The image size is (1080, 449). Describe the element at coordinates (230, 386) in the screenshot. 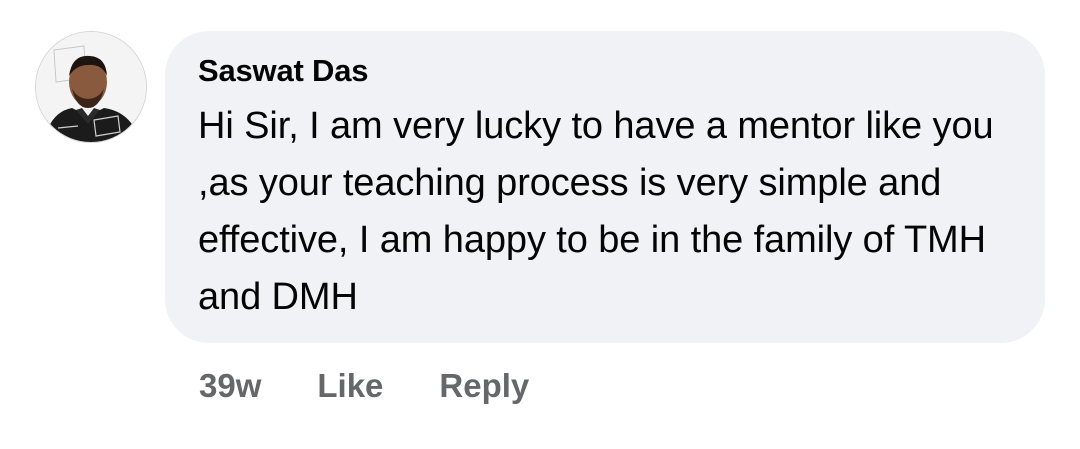

I see `comment-timestamp: 39w` at that location.